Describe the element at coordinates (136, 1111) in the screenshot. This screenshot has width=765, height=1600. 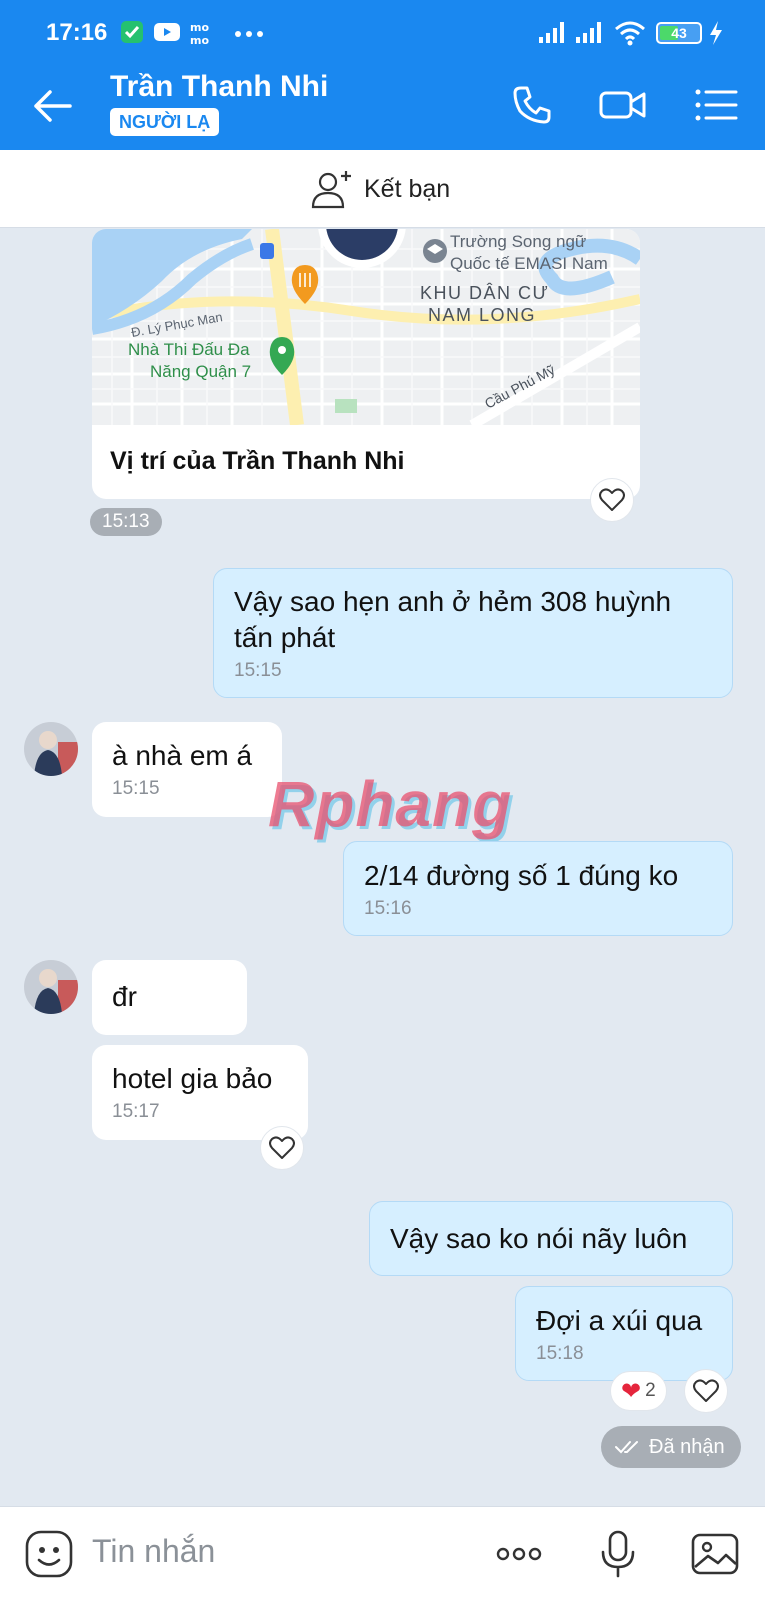
I see `message-time: 15:17` at that location.